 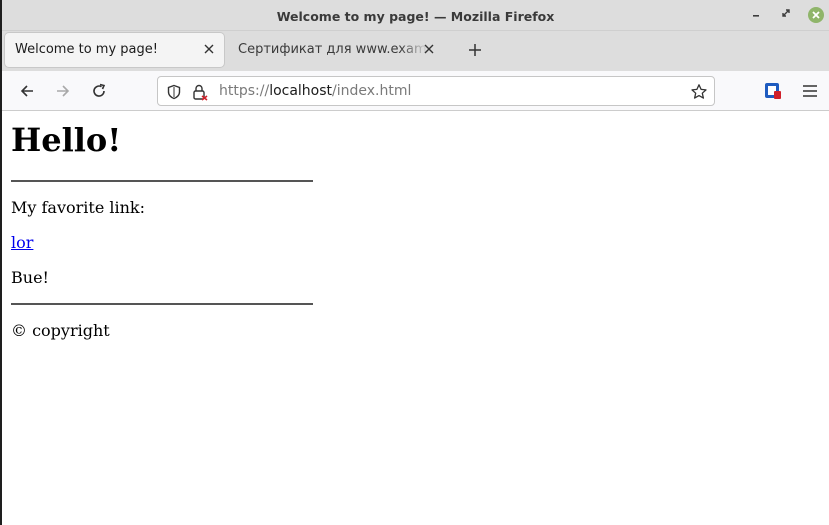 I want to click on back-arrow-icon, so click(x=26, y=91).